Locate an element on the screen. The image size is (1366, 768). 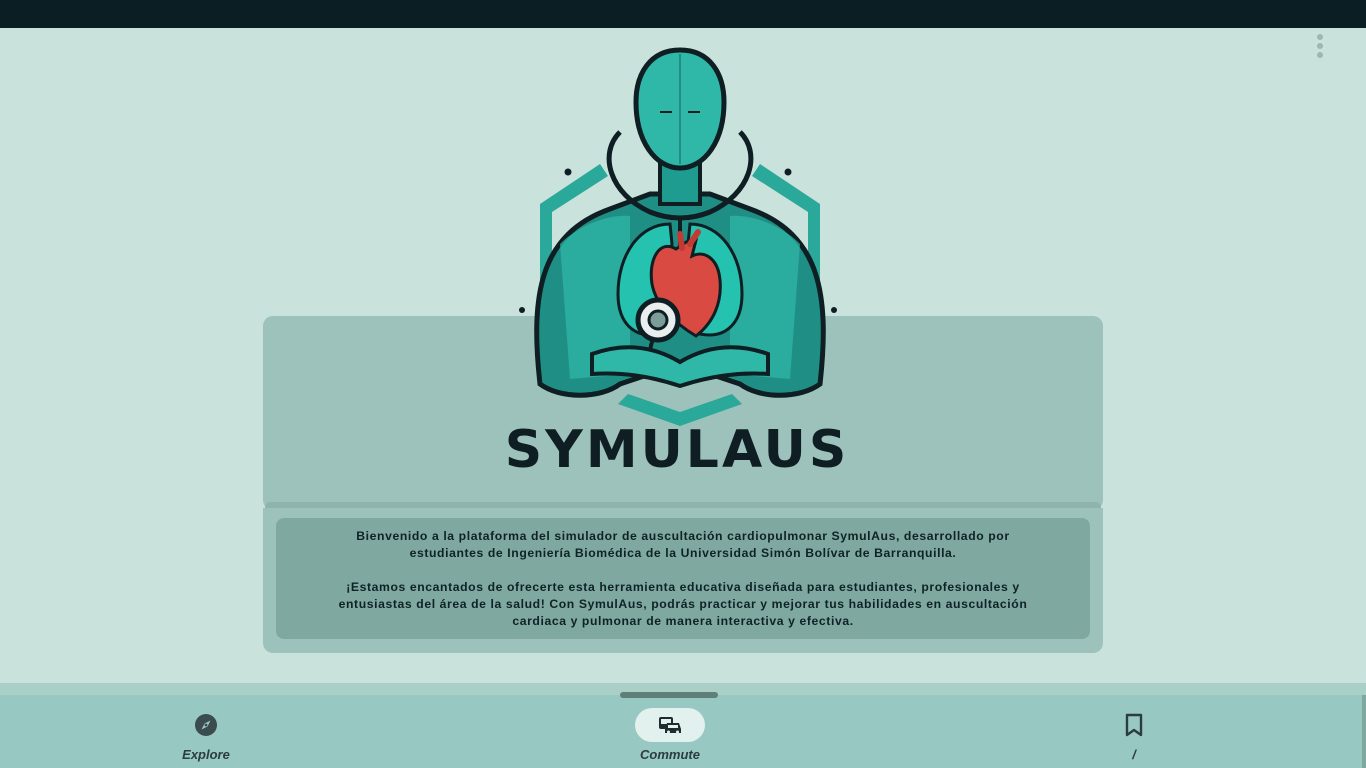
drag-handle is located at coordinates (669, 695).